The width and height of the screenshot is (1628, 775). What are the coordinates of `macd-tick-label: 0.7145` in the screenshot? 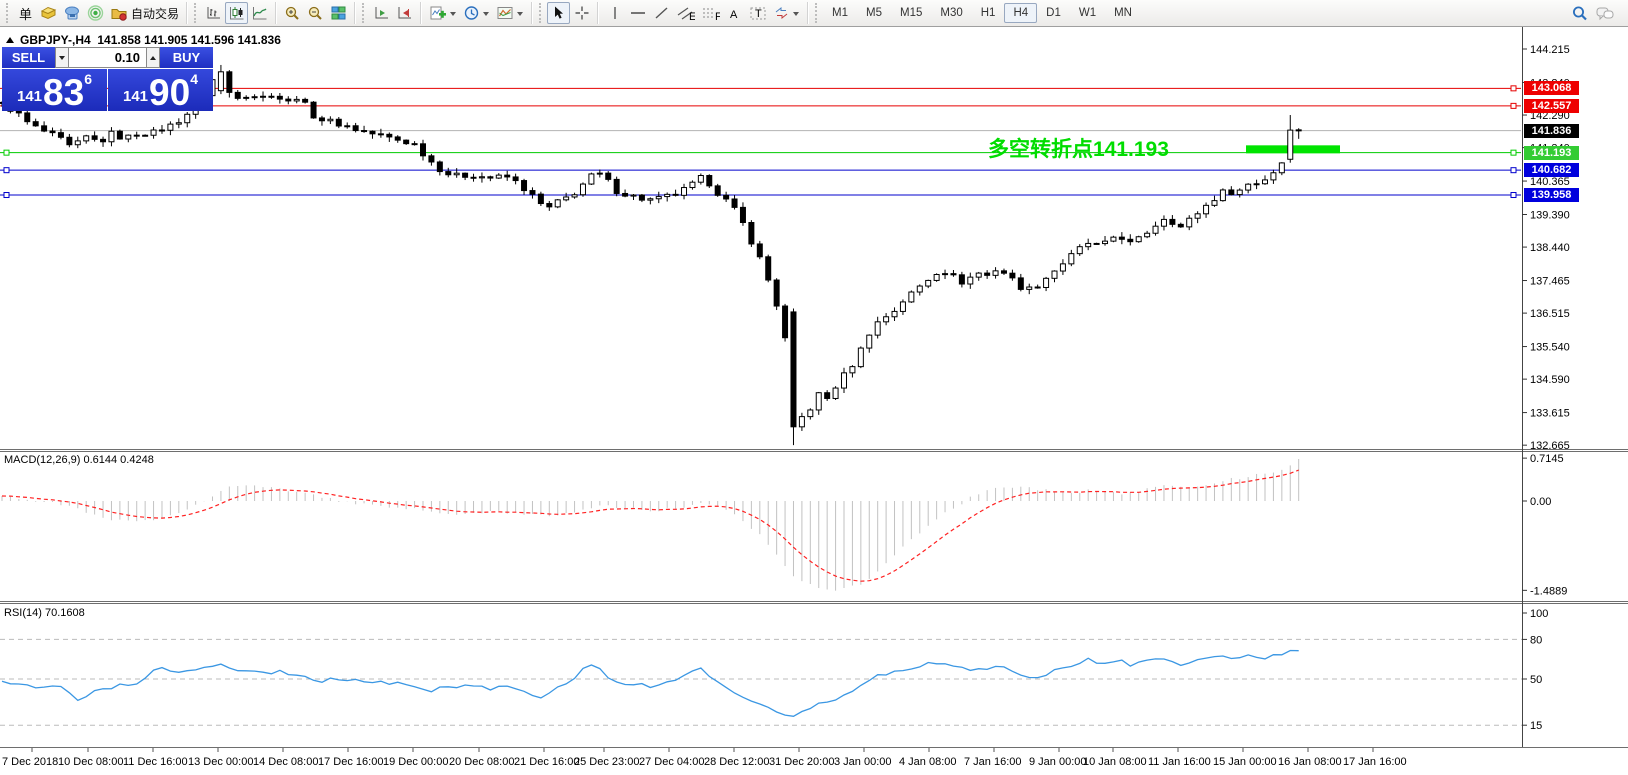 It's located at (1547, 459).